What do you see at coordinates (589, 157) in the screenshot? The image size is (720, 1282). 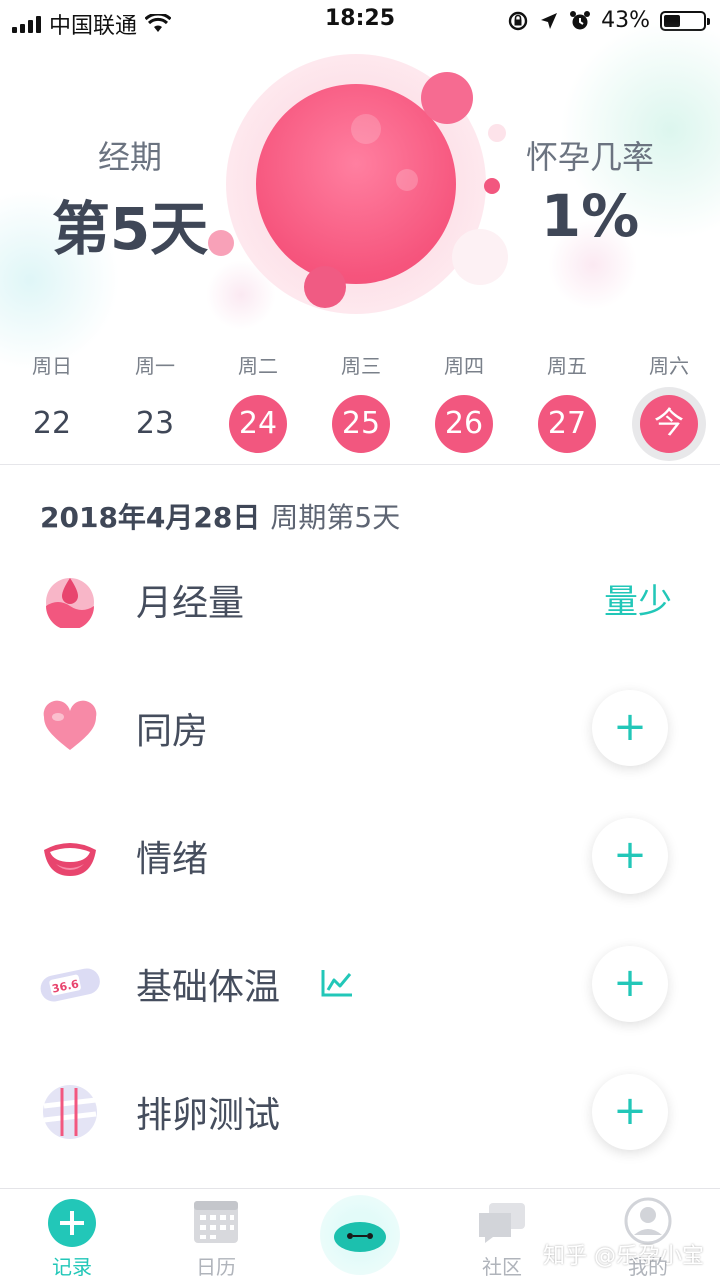 I see `pregnancy-chance-label: 怀孕几率` at bounding box center [589, 157].